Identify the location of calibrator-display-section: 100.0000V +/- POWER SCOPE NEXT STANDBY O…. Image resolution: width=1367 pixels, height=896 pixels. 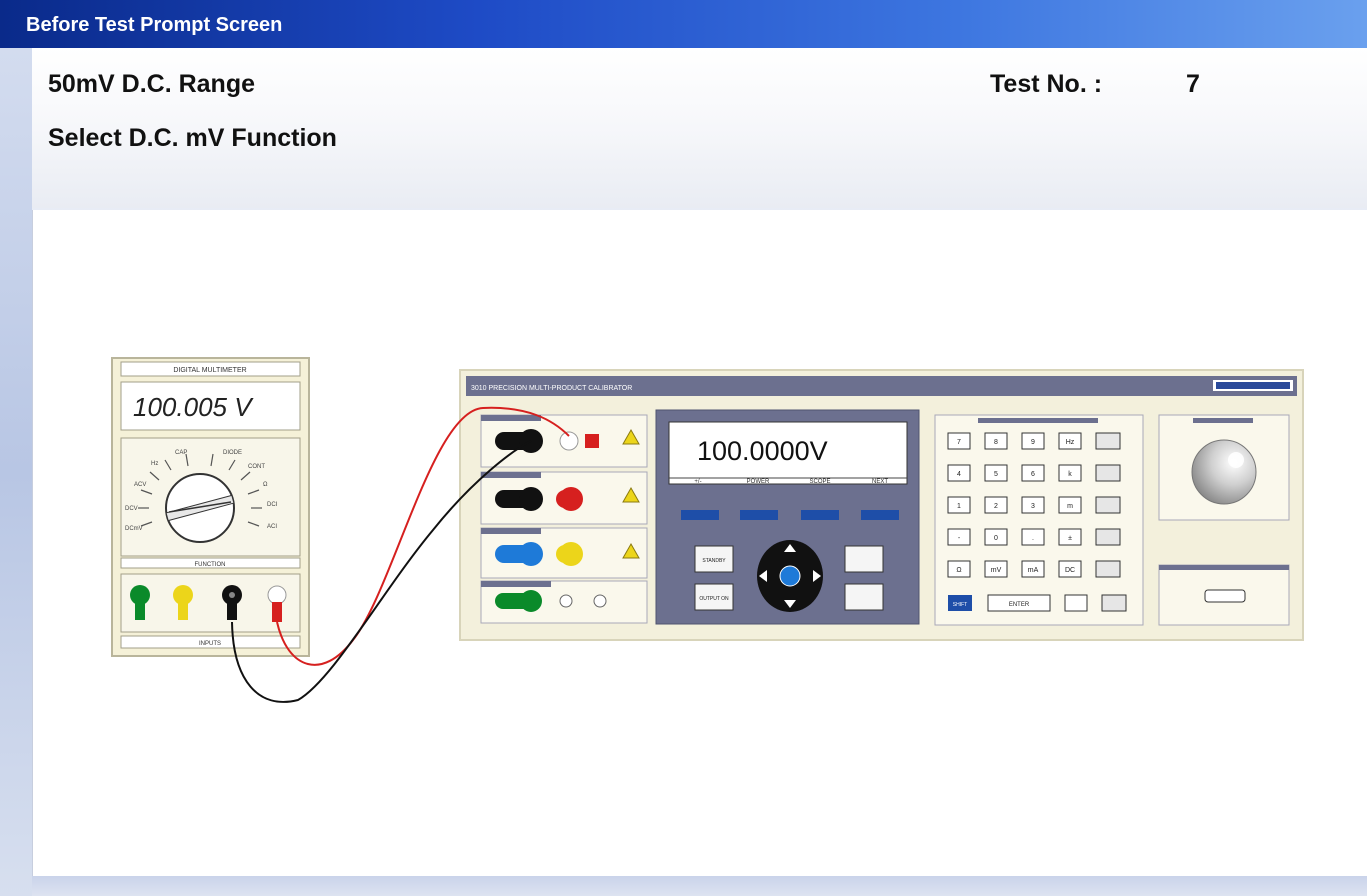
(787, 517).